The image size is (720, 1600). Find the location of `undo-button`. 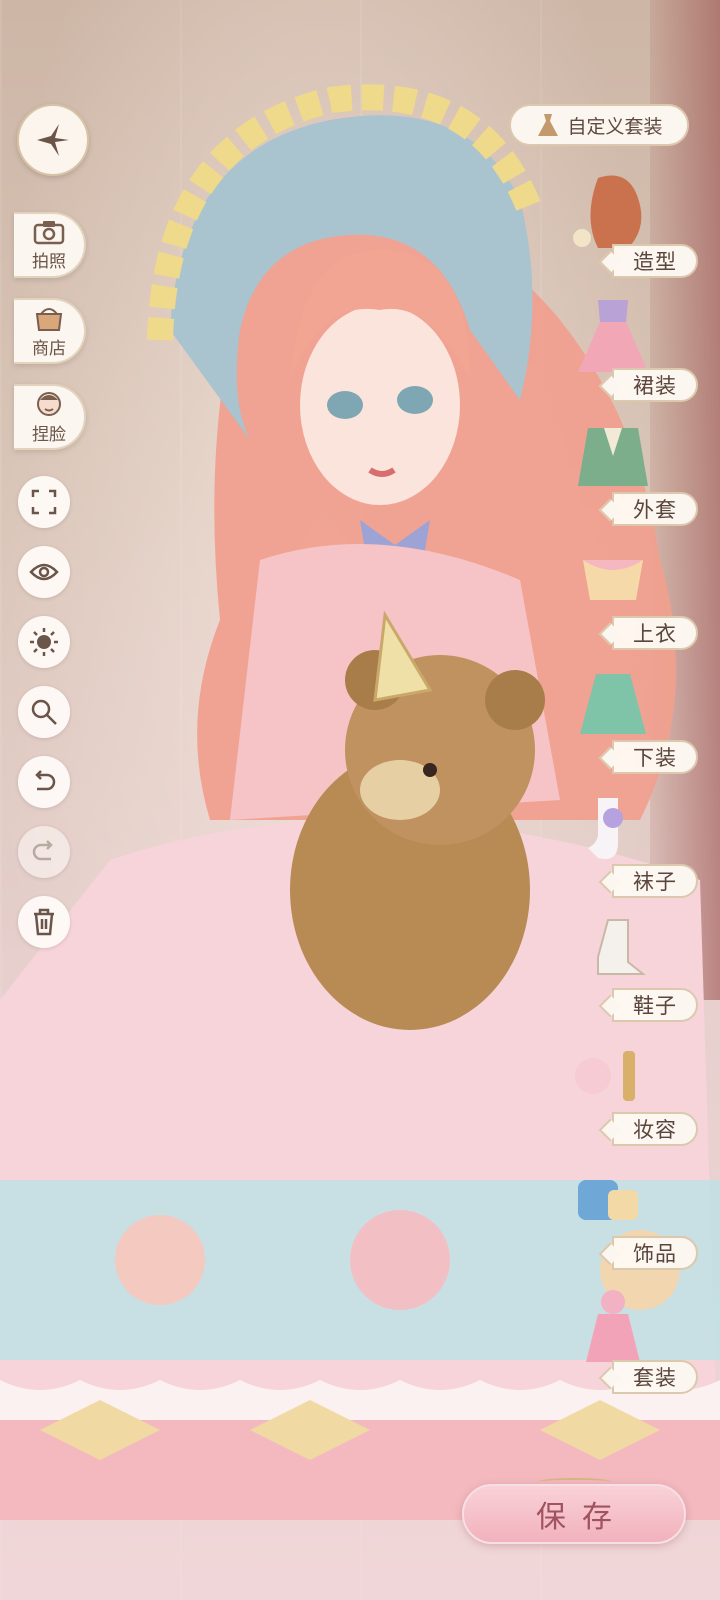

undo-button is located at coordinates (44, 782).